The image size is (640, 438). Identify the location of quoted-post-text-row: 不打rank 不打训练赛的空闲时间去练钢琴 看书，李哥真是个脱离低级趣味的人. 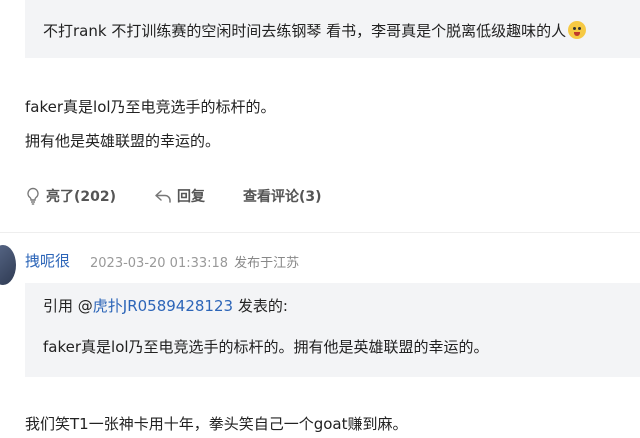
(315, 30).